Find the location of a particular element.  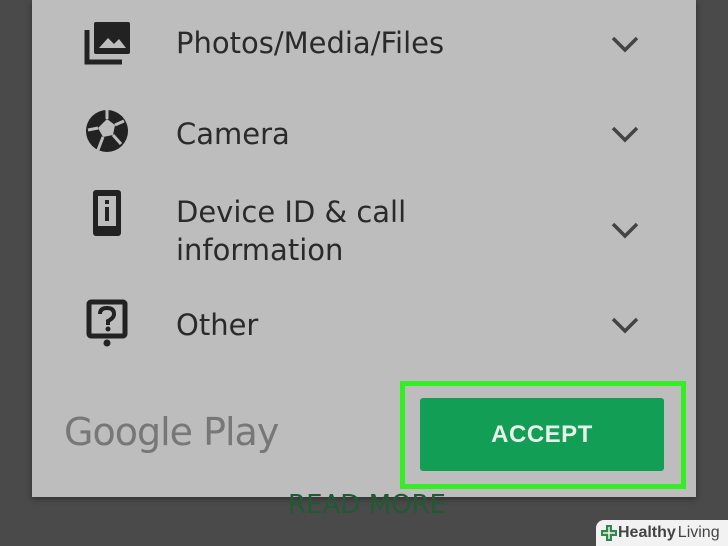

permission-label: Photos/Media/Files is located at coordinates (310, 43).